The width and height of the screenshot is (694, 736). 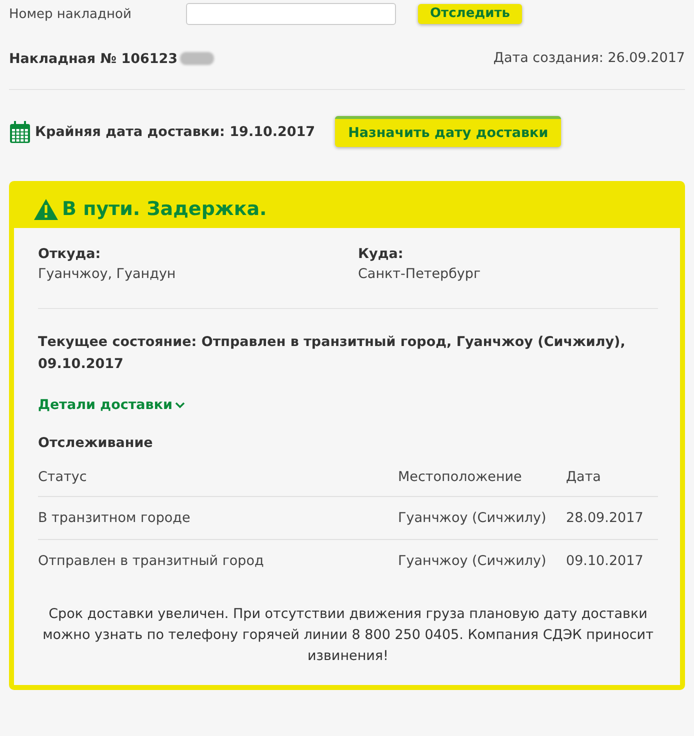 I want to click on to-label: Куда:, so click(x=381, y=254).